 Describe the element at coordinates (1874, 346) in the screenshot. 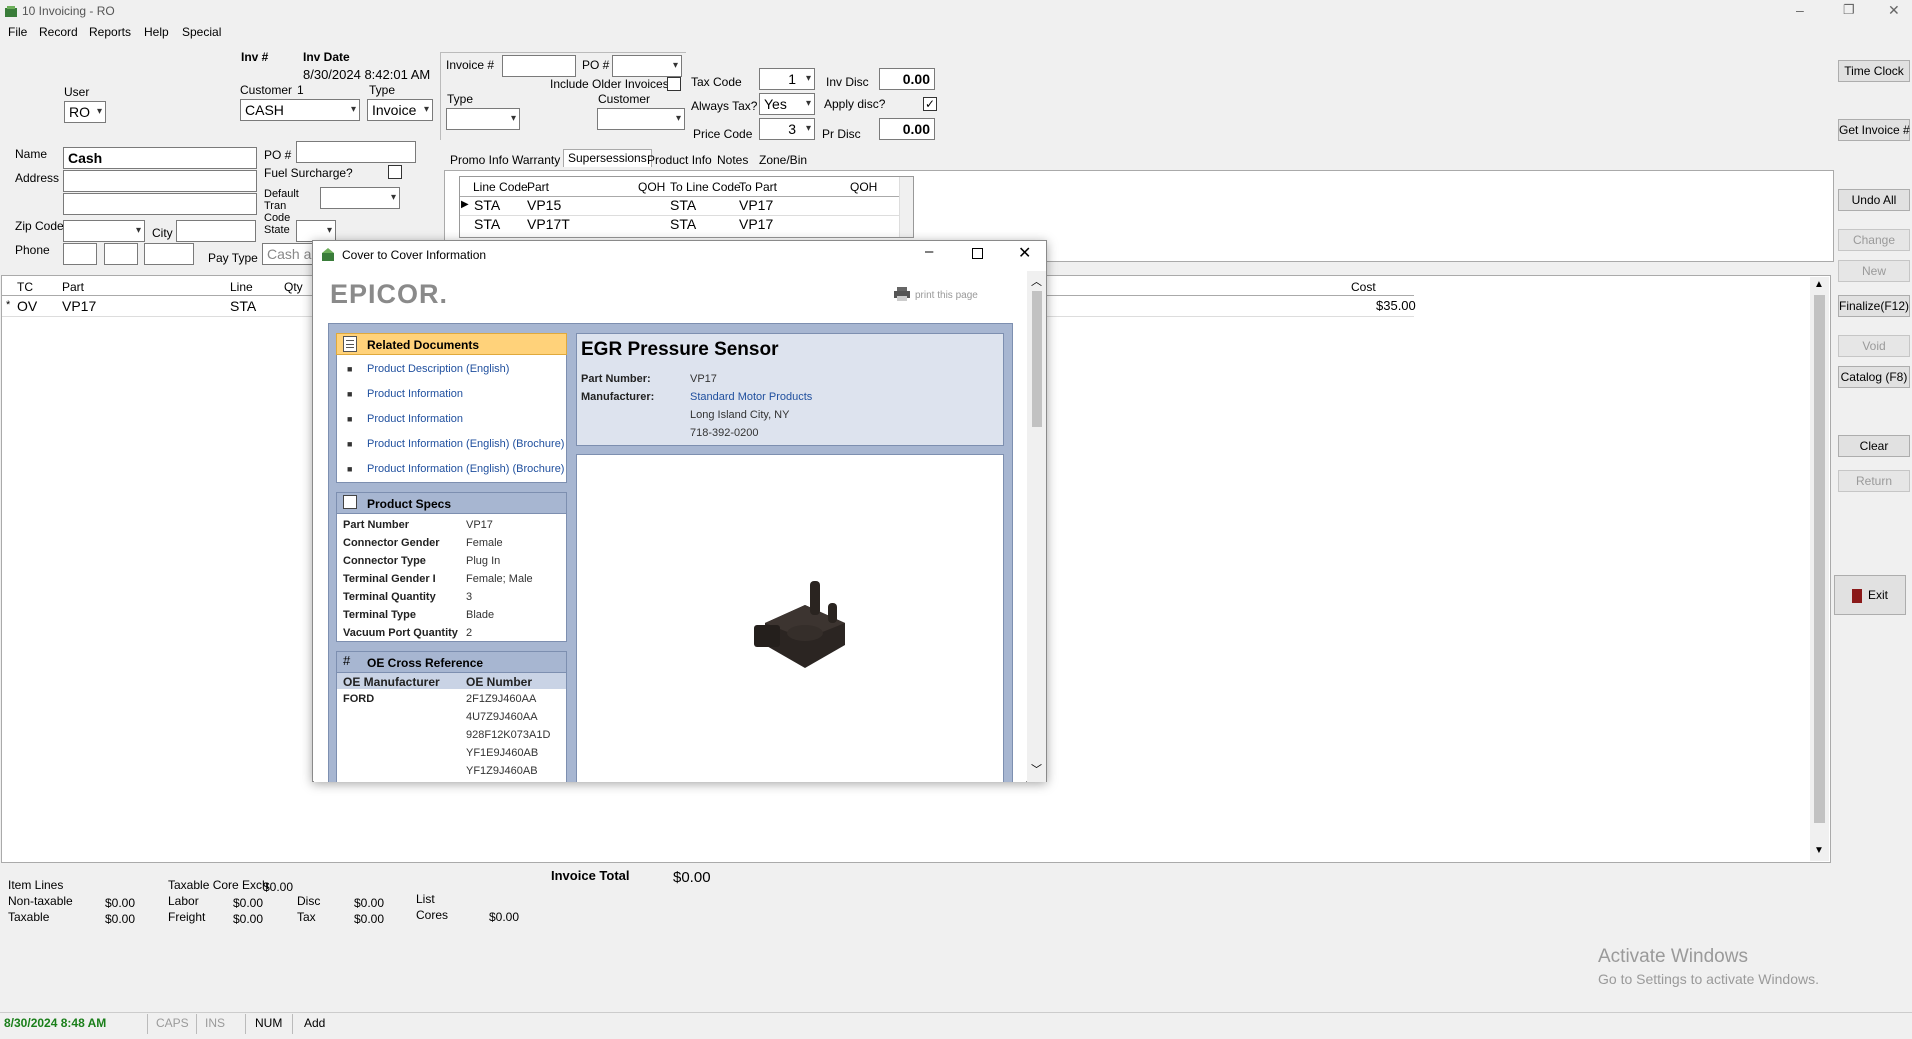

I see `void-button: Void` at that location.